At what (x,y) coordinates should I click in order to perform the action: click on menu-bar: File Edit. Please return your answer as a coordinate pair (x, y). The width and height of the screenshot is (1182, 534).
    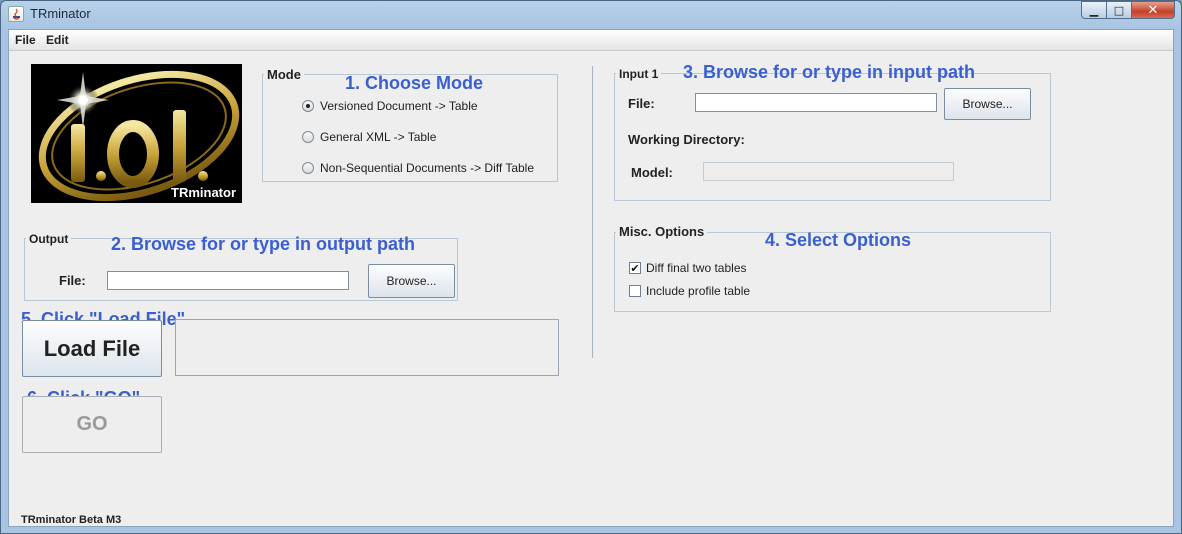
    Looking at the image, I should click on (591, 40).